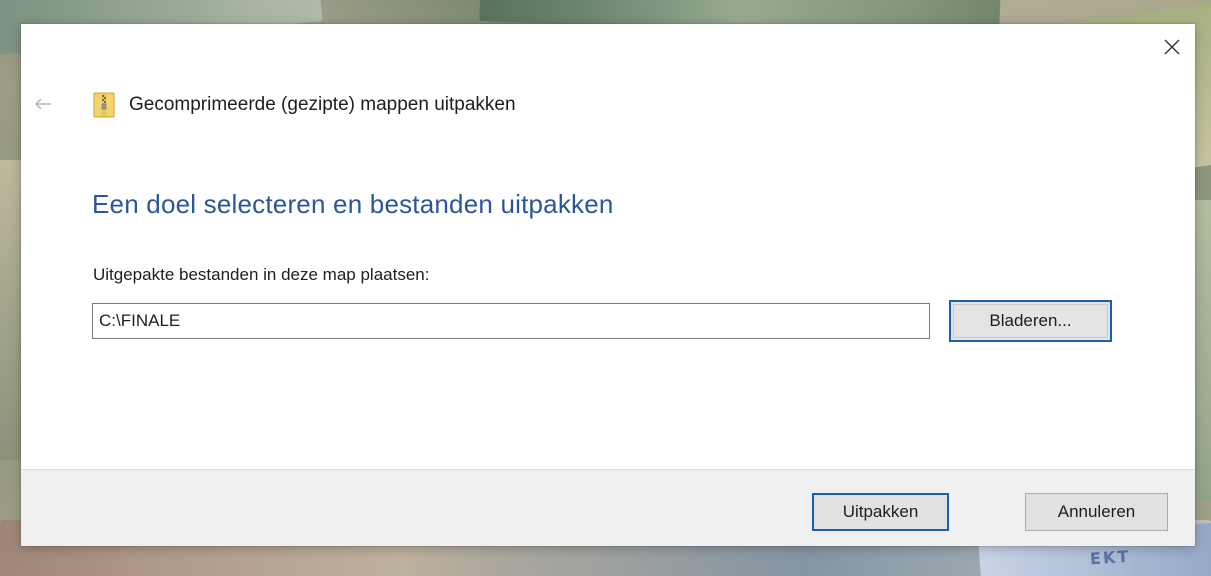 The height and width of the screenshot is (576, 1211). Describe the element at coordinates (608, 507) in the screenshot. I see `dialog-footer: Uitpakken Annuleren` at that location.